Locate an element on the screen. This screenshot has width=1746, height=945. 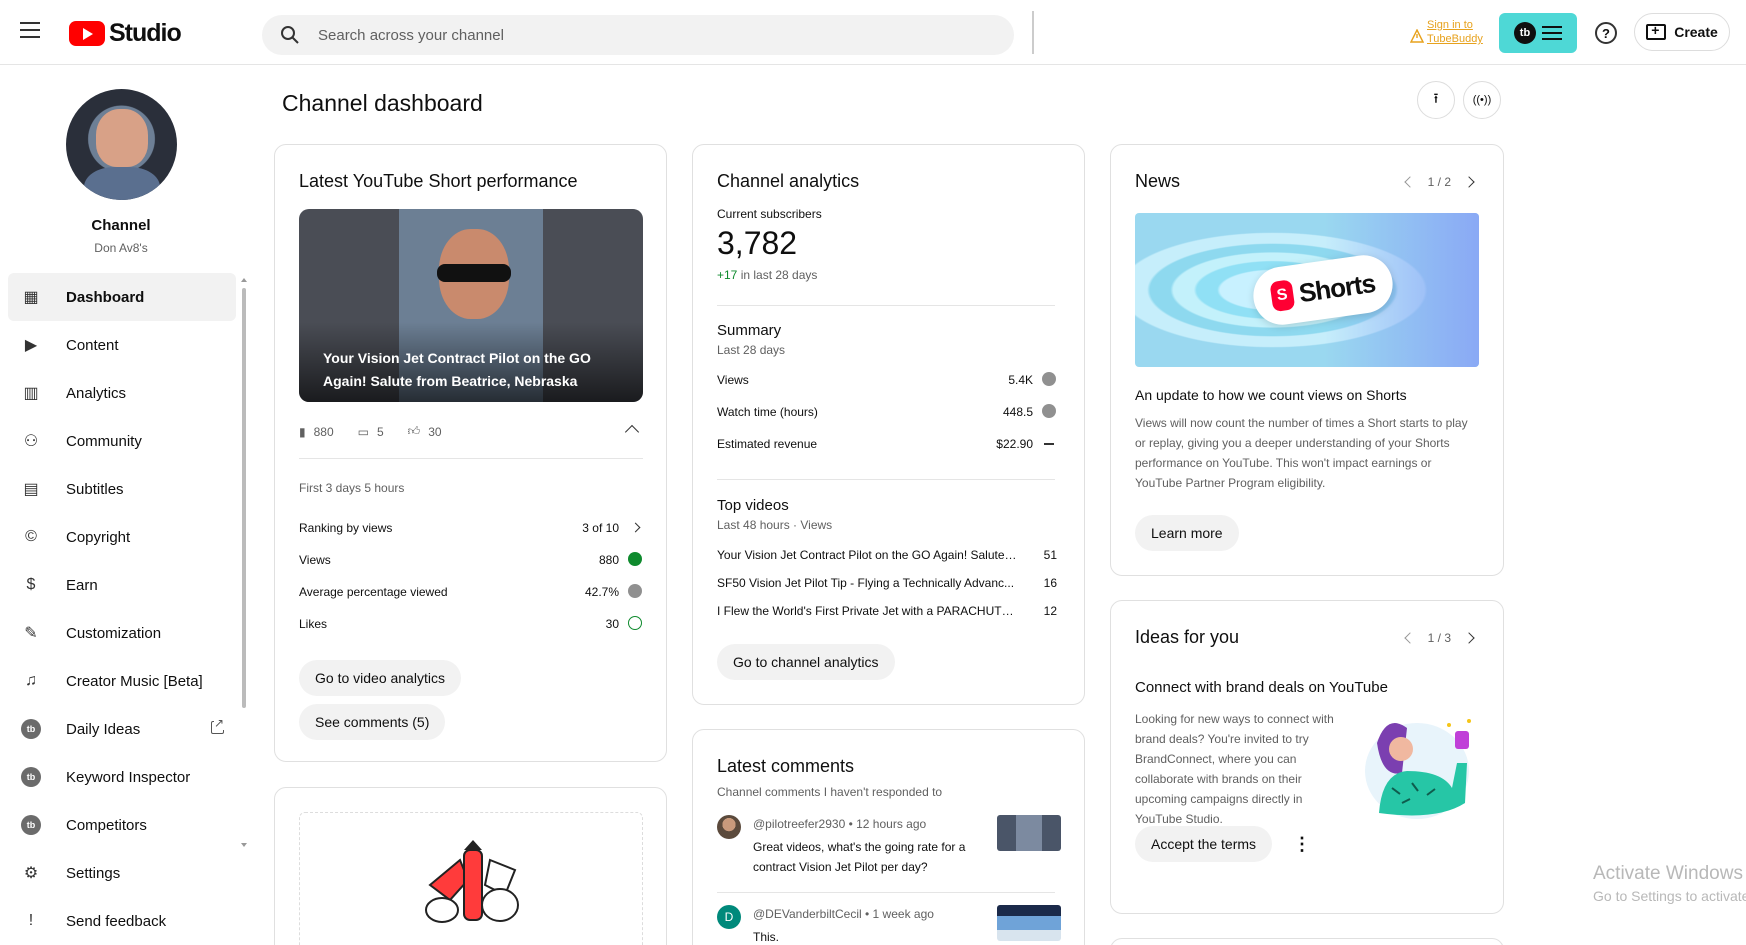
comment-text: This. is located at coordinates (766, 937).